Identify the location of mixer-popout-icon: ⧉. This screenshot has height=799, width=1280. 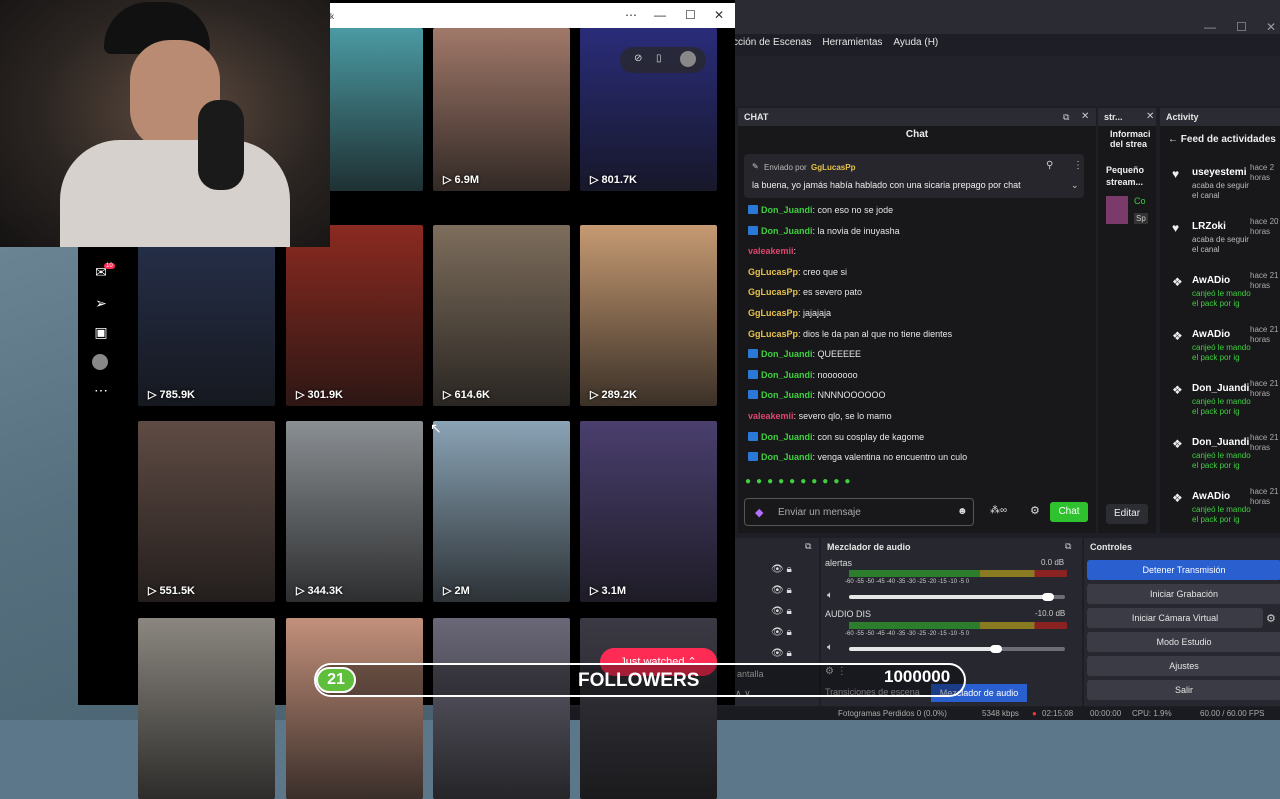
(1068, 546).